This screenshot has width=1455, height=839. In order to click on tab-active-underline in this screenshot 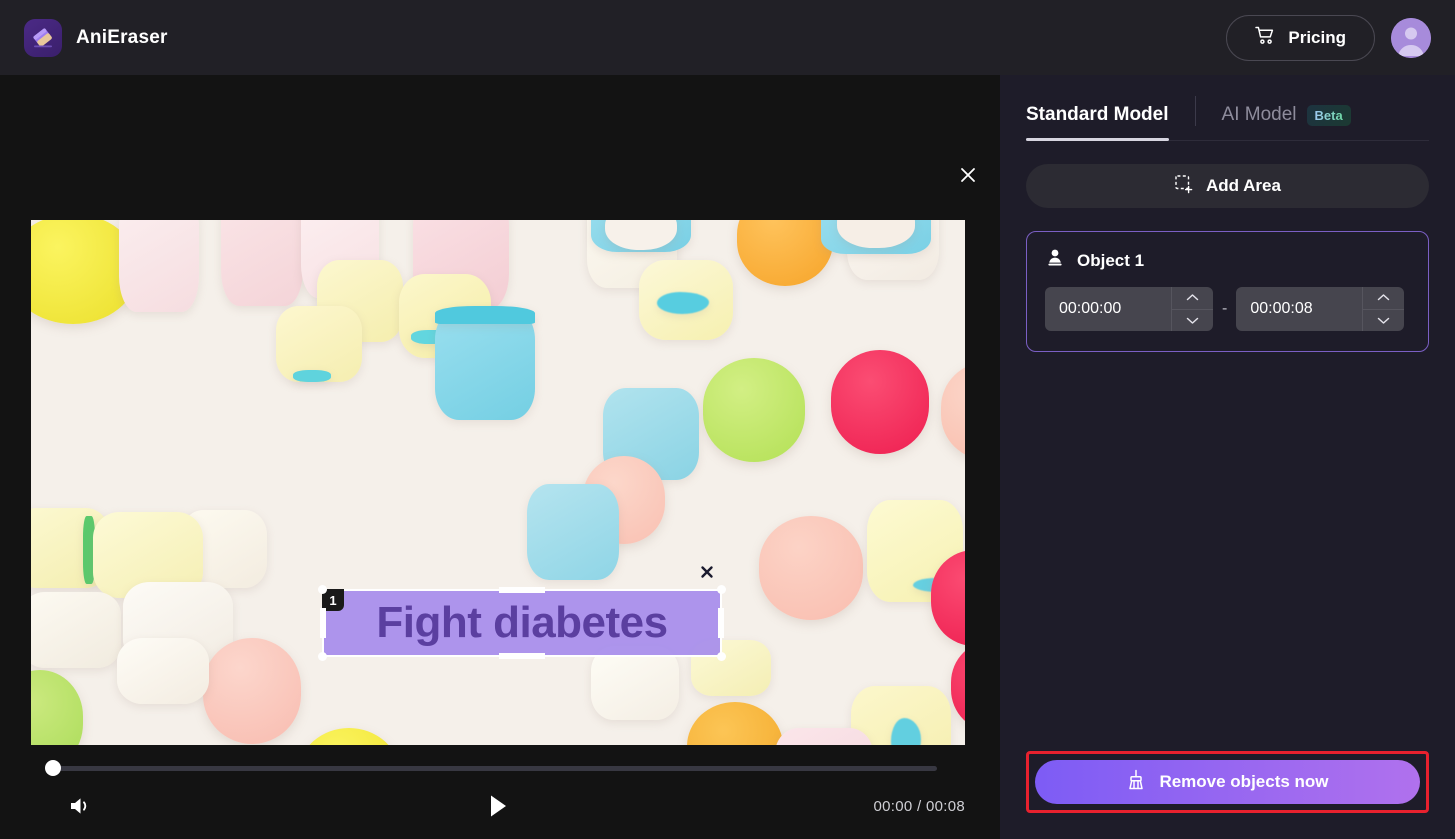, I will do `click(1097, 139)`.